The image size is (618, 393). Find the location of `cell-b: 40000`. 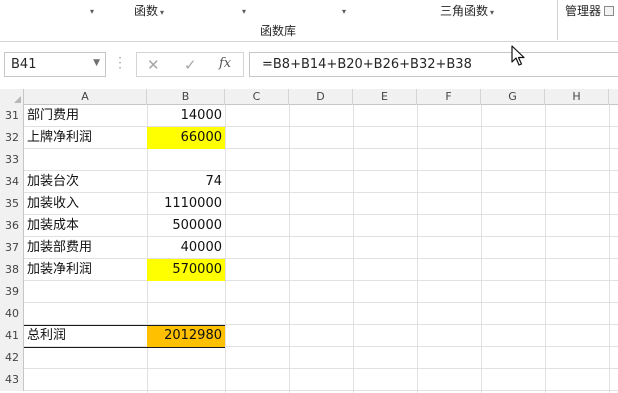

cell-b: 40000 is located at coordinates (186, 248).